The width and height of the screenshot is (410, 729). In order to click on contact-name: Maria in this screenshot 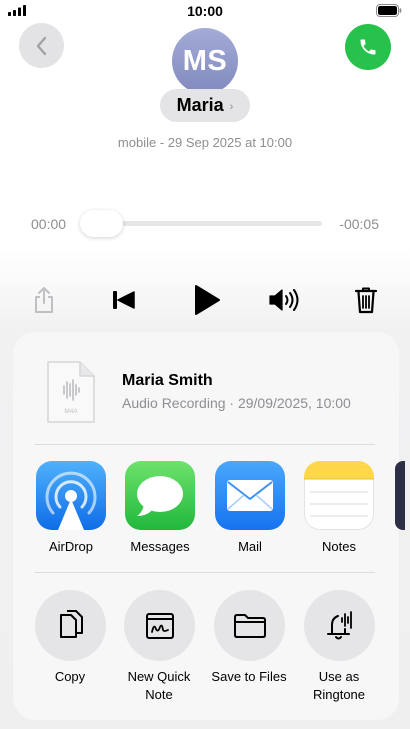, I will do `click(200, 105)`.